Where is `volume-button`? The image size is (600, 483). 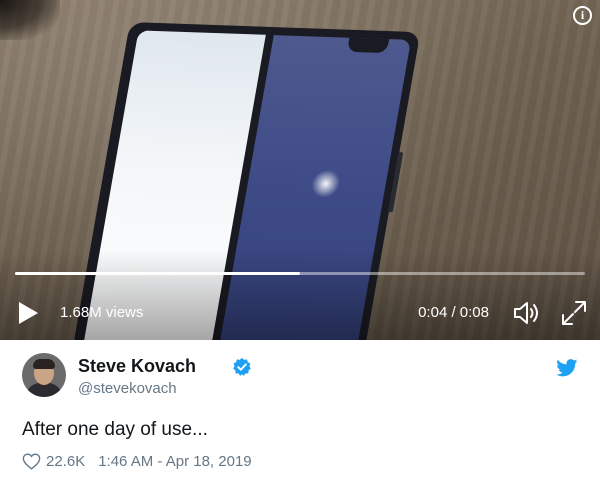
volume-button is located at coordinates (528, 313).